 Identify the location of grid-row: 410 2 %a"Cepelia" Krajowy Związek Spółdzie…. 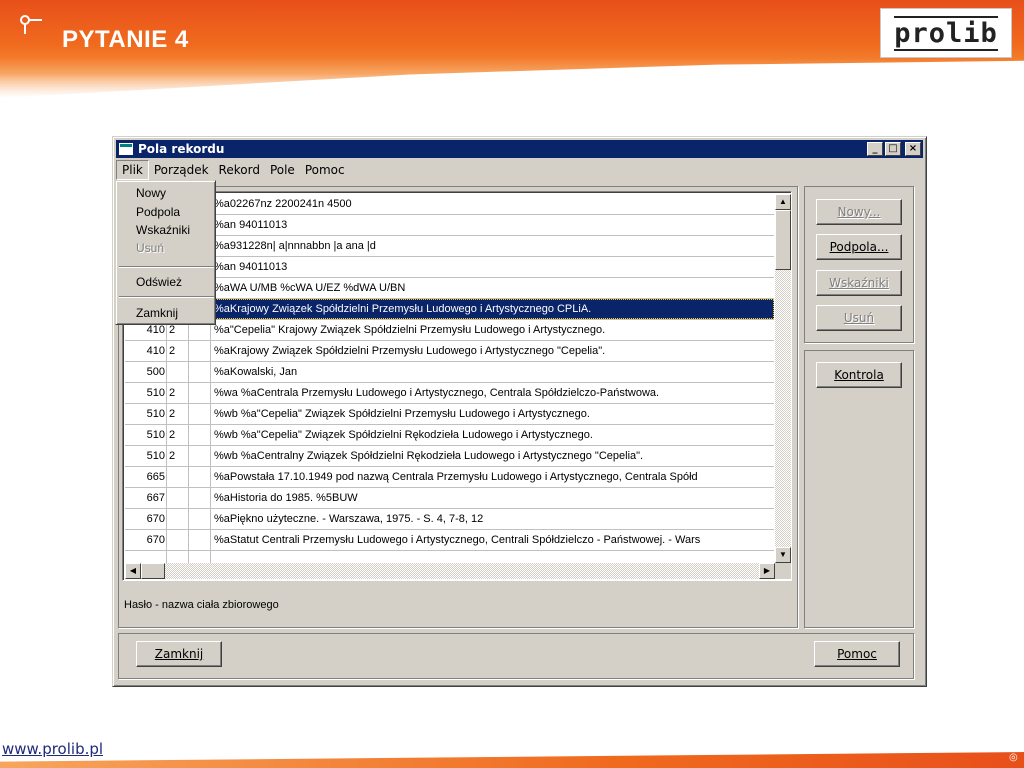
(449, 330).